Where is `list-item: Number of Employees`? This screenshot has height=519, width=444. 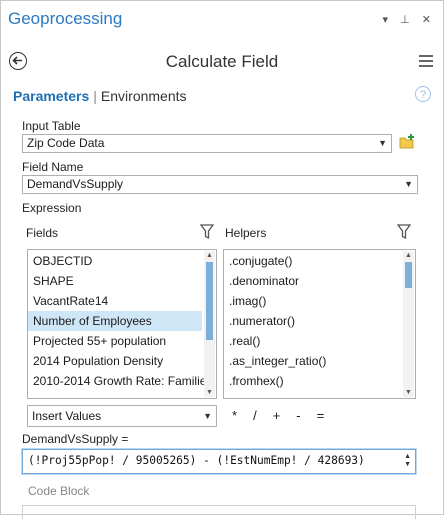 list-item: Number of Employees is located at coordinates (115, 321).